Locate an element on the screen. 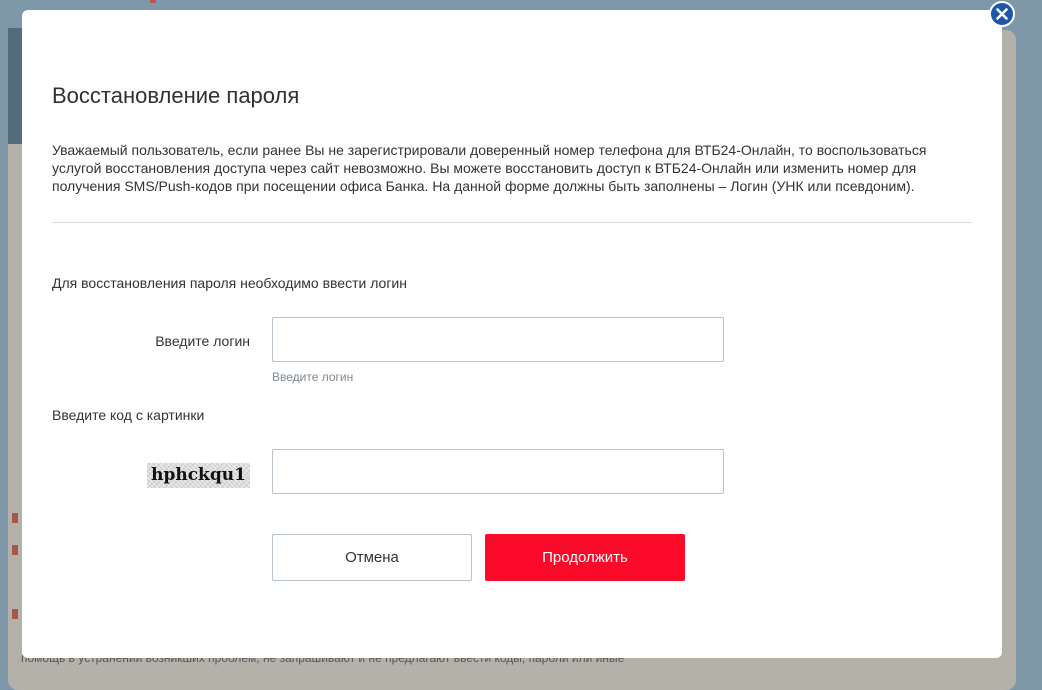  background-link-fragment is located at coordinates (153, 1).